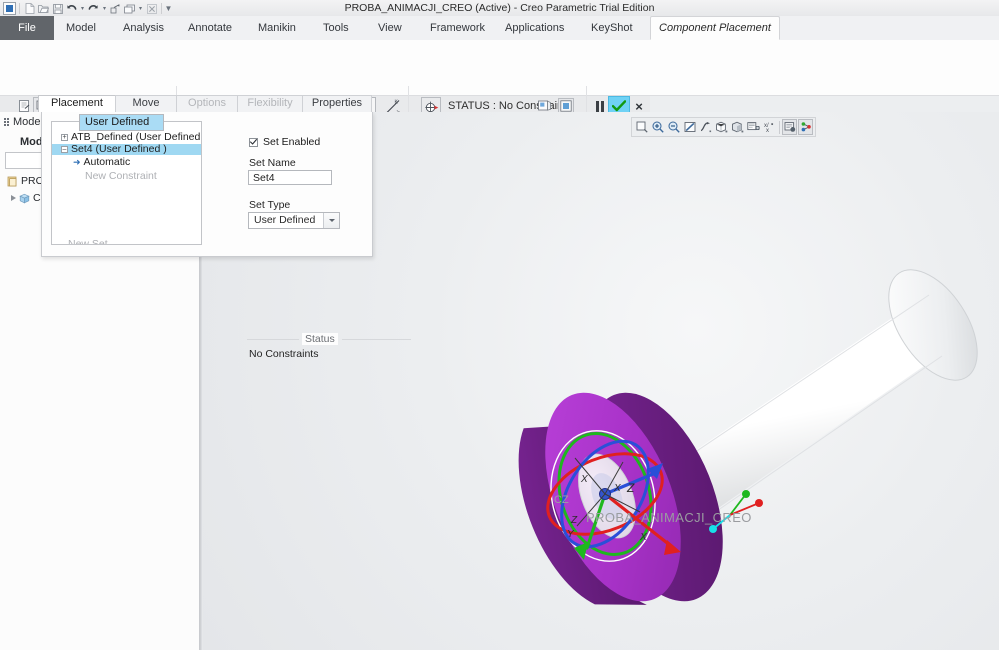  What do you see at coordinates (457, 28) in the screenshot?
I see `tab-framework: Framework` at bounding box center [457, 28].